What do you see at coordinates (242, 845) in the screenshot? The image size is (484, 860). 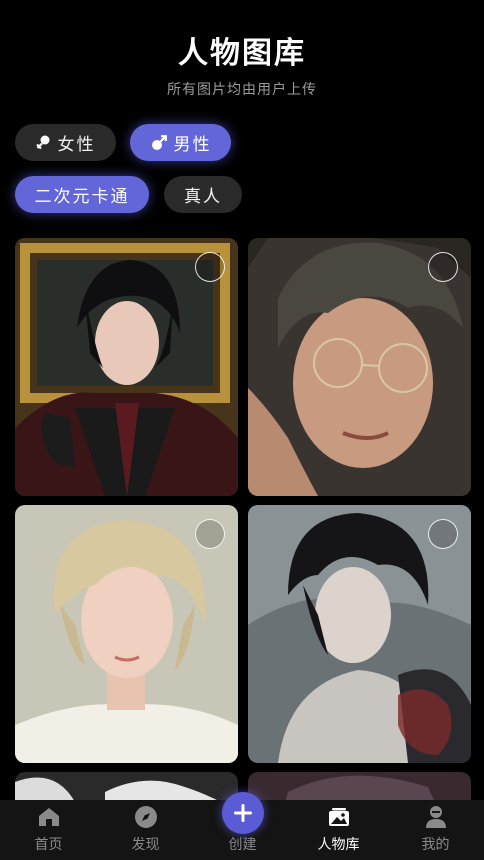 I see `tab-create-label: 创建` at bounding box center [242, 845].